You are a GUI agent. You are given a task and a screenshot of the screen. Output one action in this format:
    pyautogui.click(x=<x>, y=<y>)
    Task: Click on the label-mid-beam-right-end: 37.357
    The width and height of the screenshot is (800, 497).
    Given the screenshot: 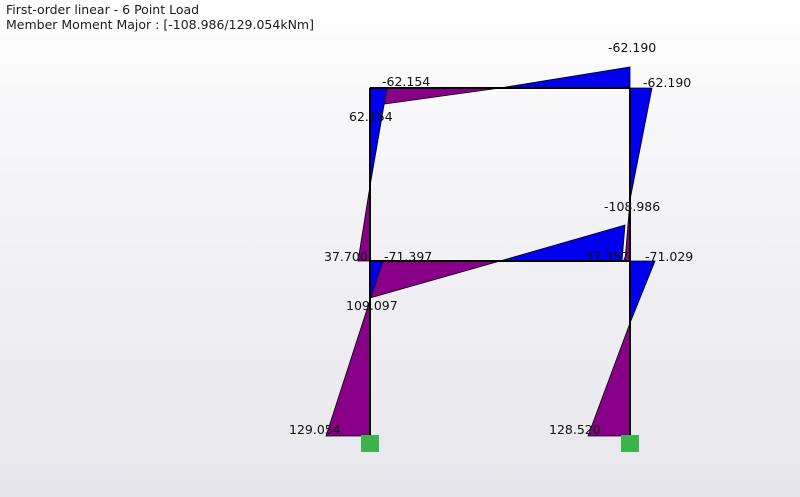 What is the action you would take?
    pyautogui.click(x=607, y=256)
    